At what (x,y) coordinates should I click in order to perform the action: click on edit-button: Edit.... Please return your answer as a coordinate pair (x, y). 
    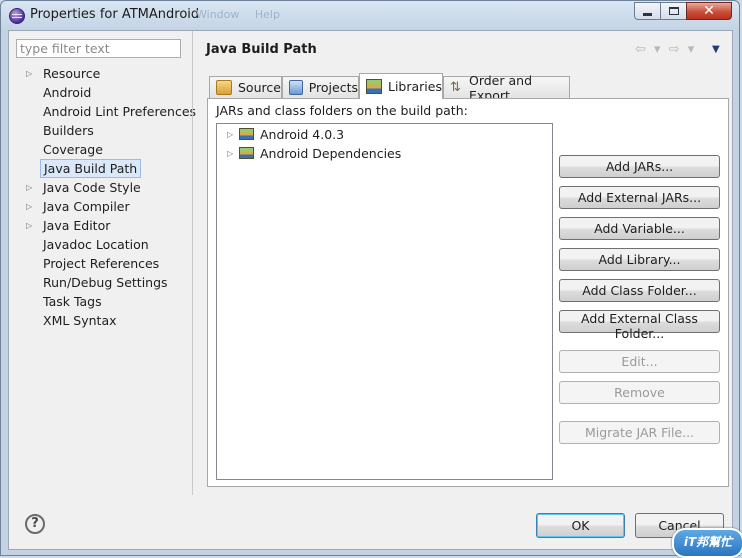
    Looking at the image, I should click on (639, 361).